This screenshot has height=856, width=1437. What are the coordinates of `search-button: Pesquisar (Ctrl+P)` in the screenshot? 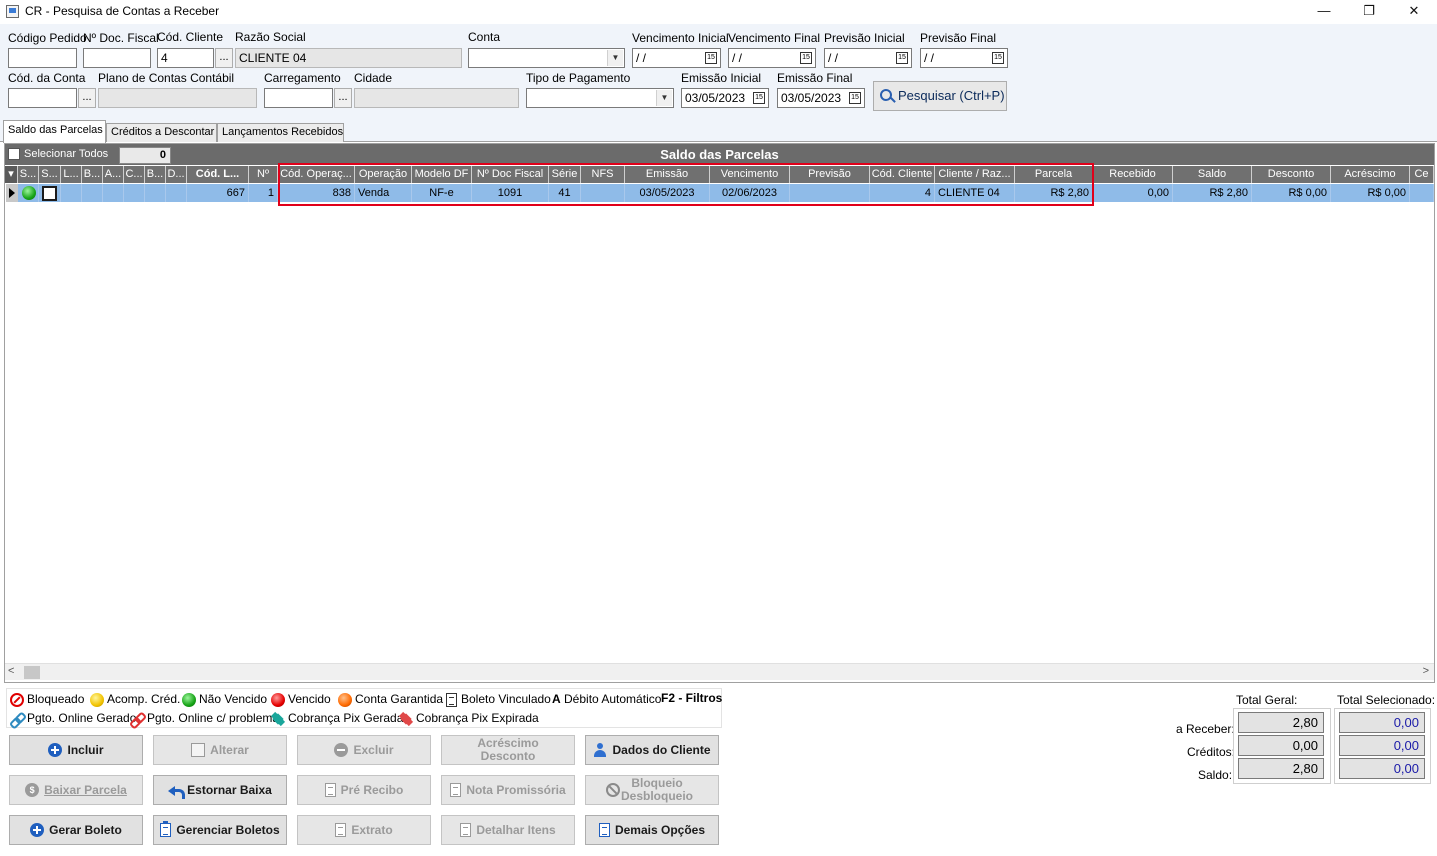 It's located at (940, 96).